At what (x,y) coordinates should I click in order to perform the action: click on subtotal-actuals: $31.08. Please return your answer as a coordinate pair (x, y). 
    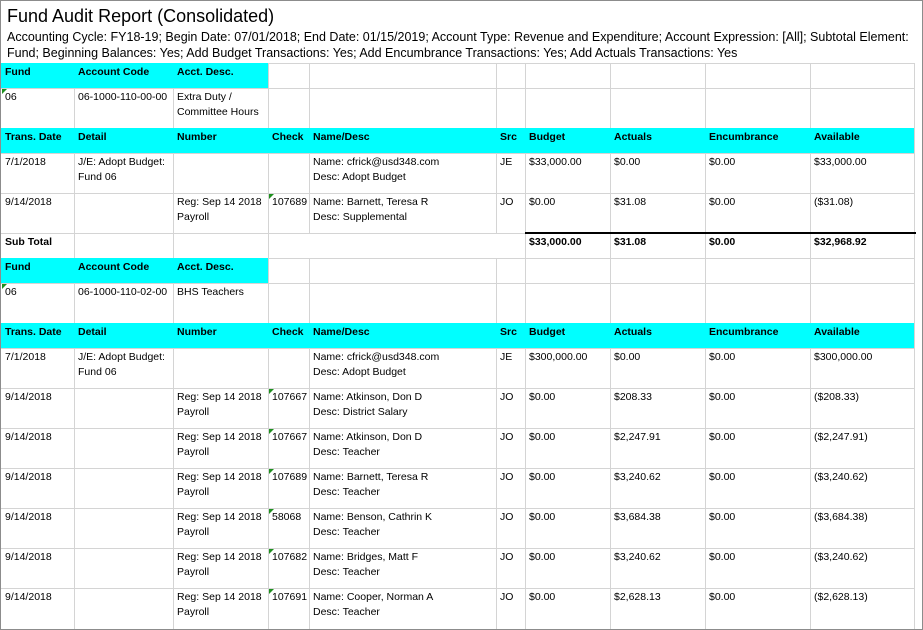
    Looking at the image, I should click on (630, 242).